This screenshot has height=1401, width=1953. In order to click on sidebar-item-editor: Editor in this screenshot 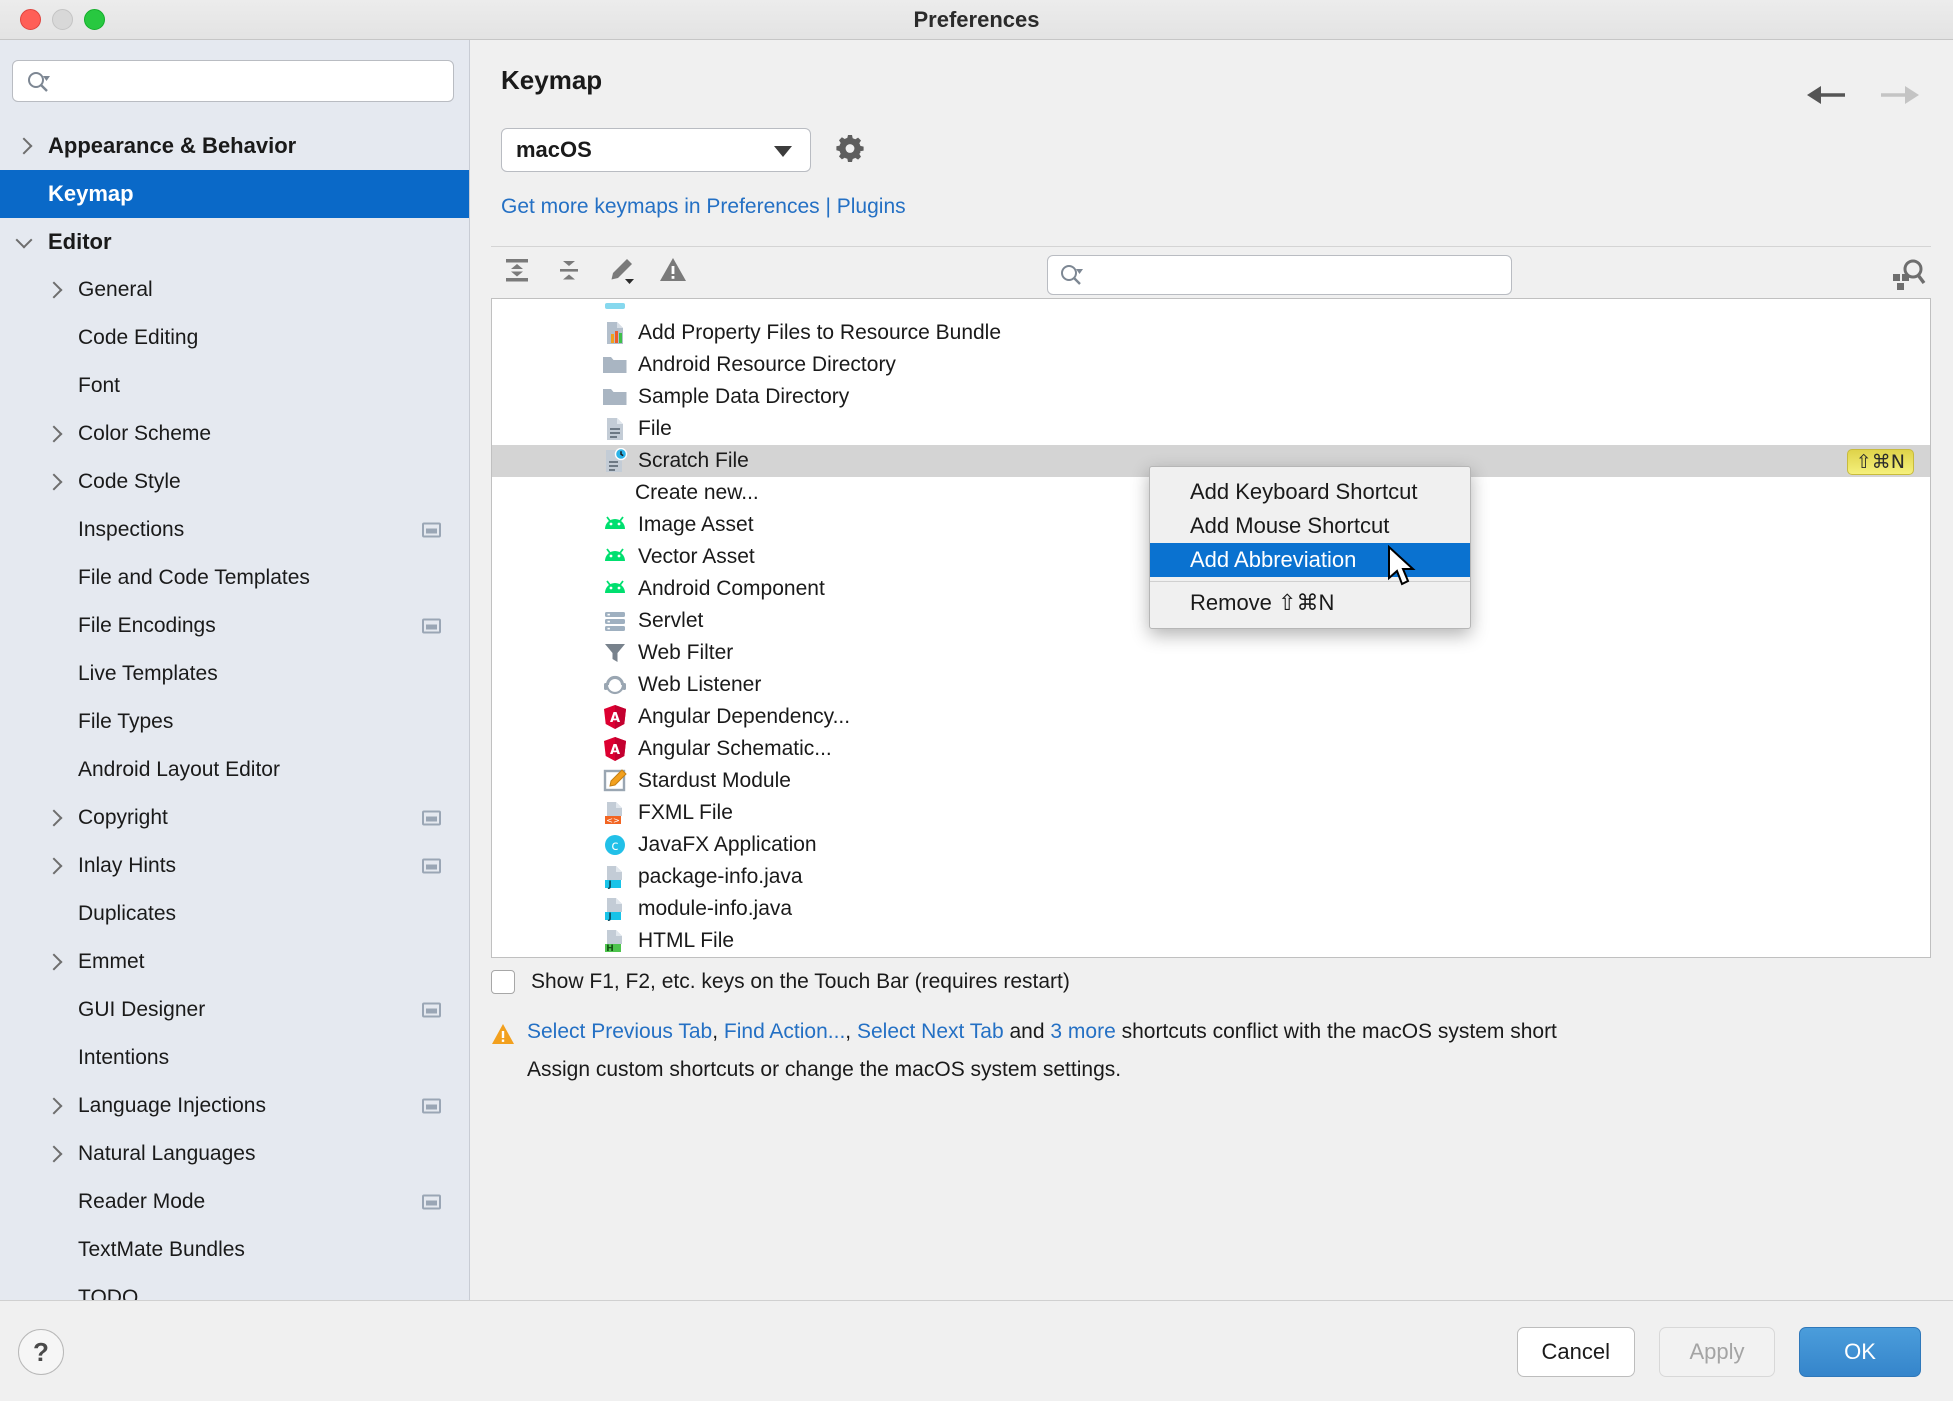, I will do `click(234, 242)`.